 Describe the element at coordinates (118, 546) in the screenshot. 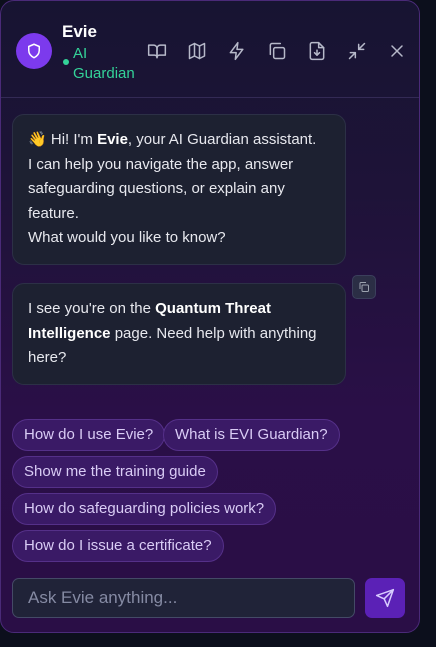

I see `suggestion-chip: How do I issue a certificate?` at that location.